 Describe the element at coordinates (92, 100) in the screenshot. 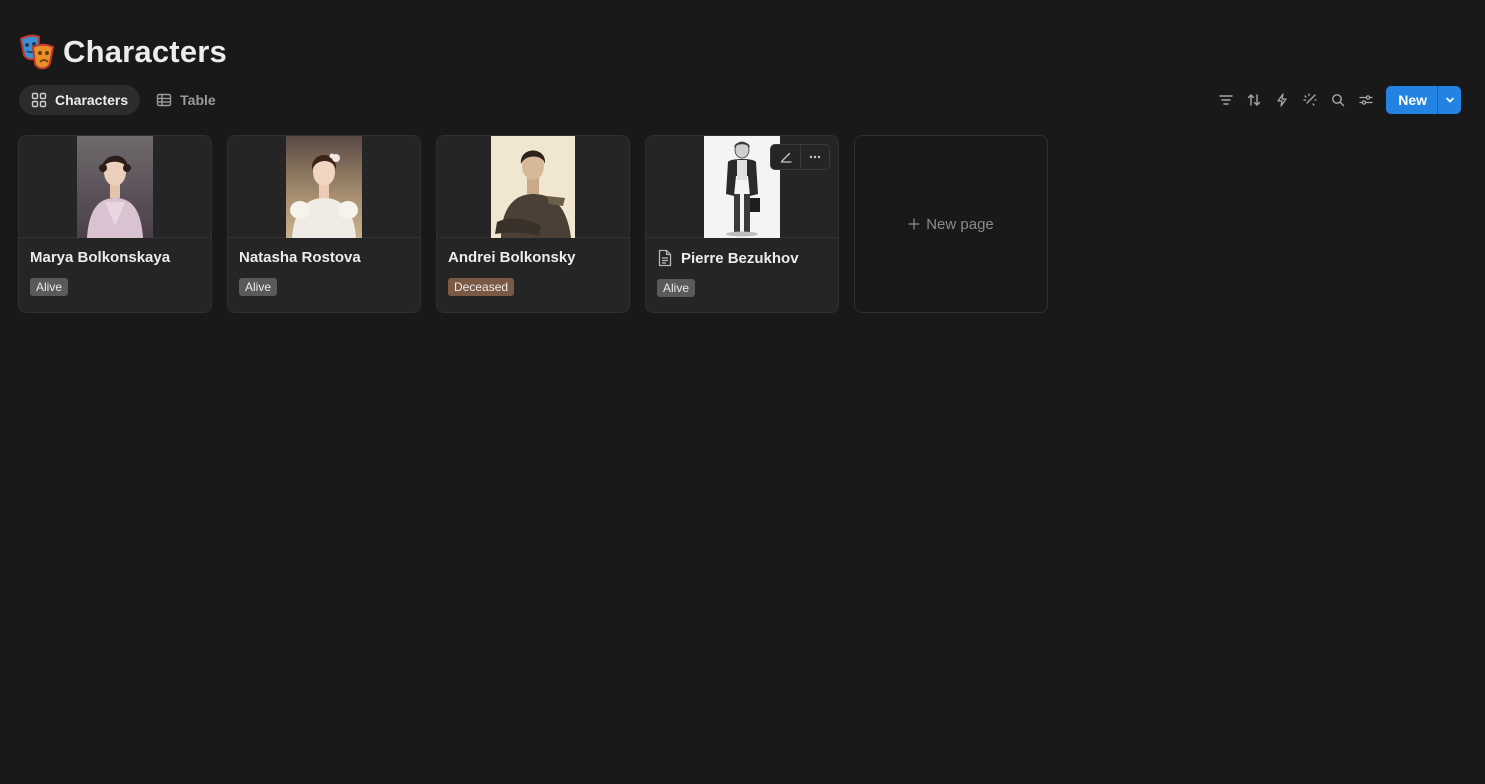

I see `tab-label: Characters` at that location.